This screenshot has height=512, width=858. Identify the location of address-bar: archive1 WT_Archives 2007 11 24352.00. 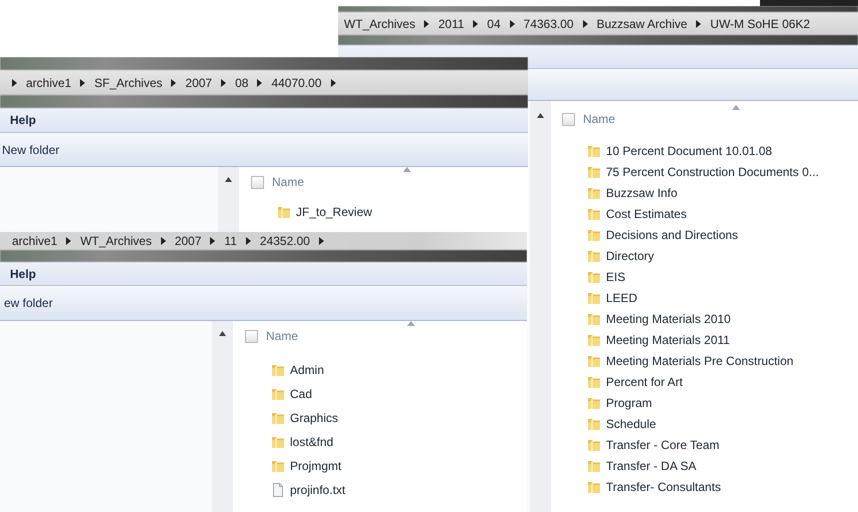
(263, 241).